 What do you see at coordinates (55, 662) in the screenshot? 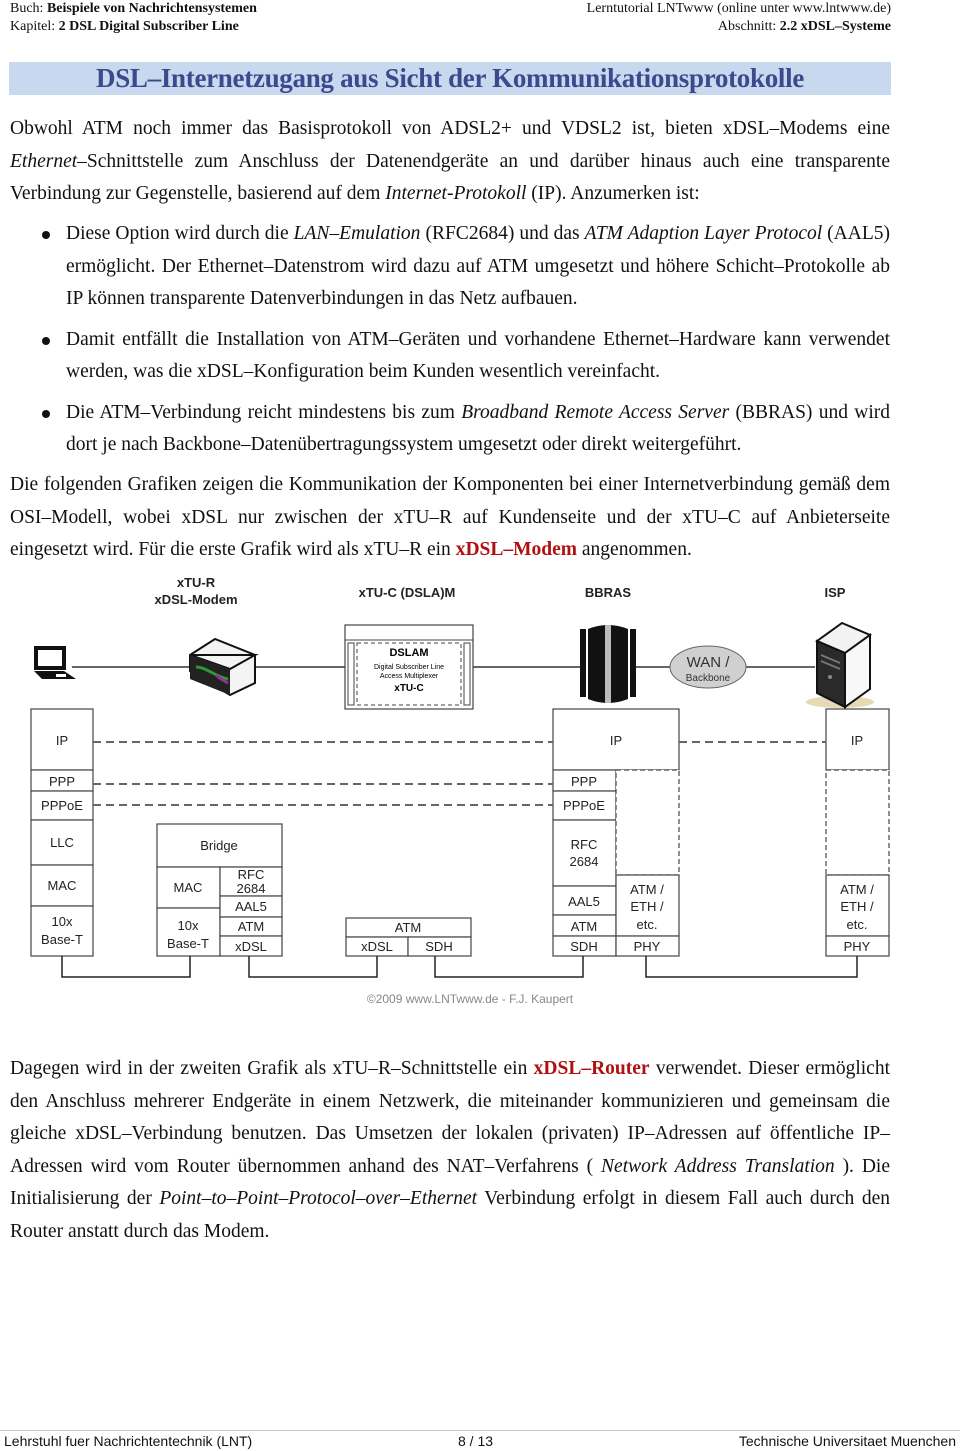
I see `laptop-icon` at bounding box center [55, 662].